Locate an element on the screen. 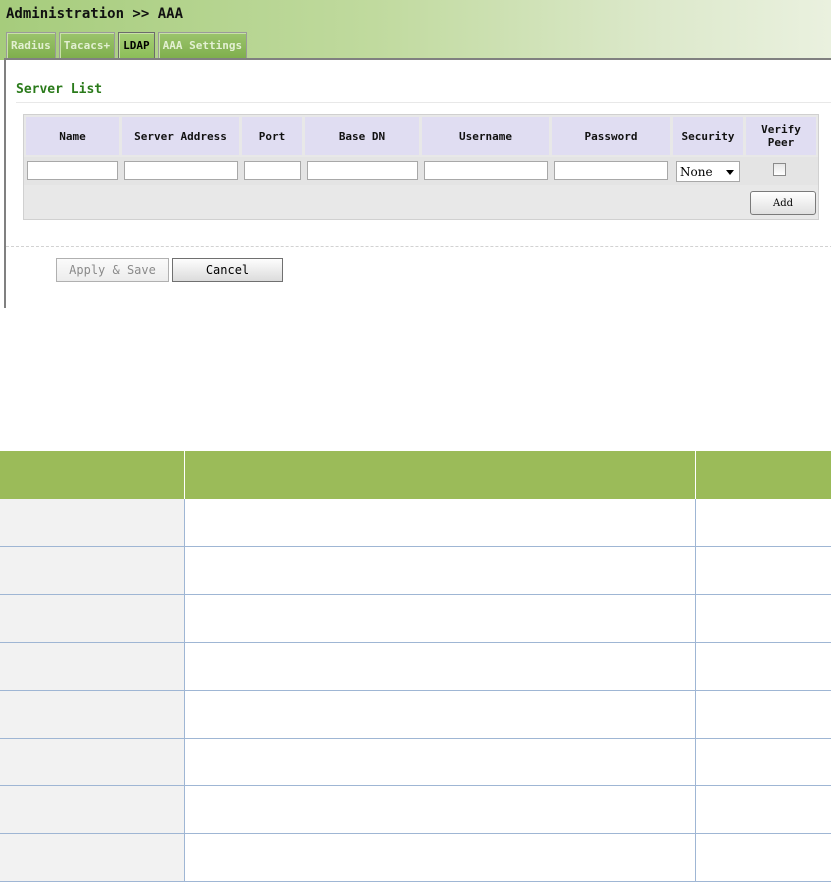 The image size is (831, 882). cancel-button: Cancel is located at coordinates (227, 270).